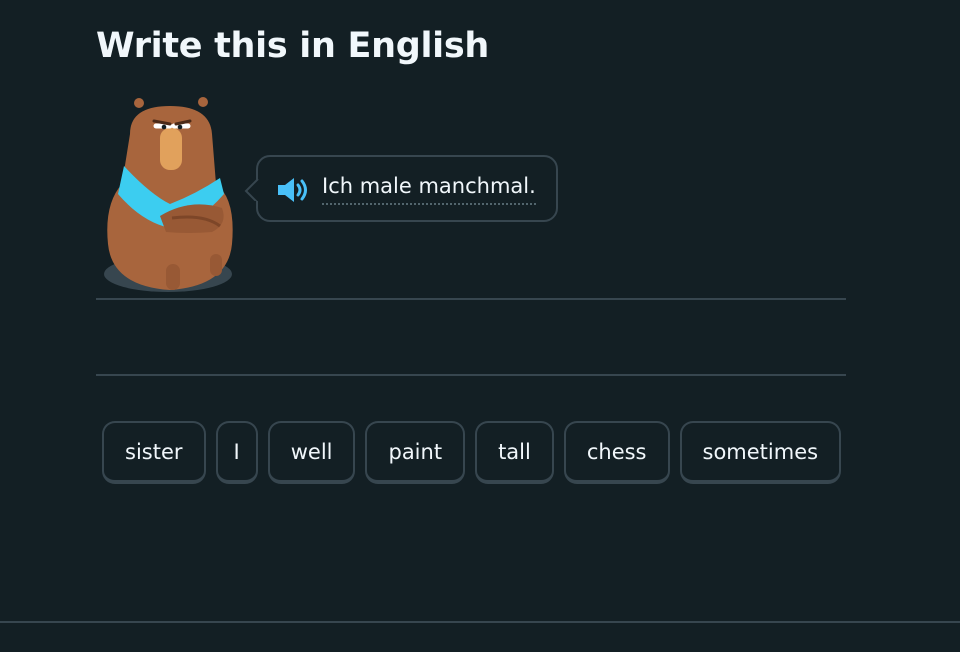  I want to click on answer-line-bottom, so click(471, 375).